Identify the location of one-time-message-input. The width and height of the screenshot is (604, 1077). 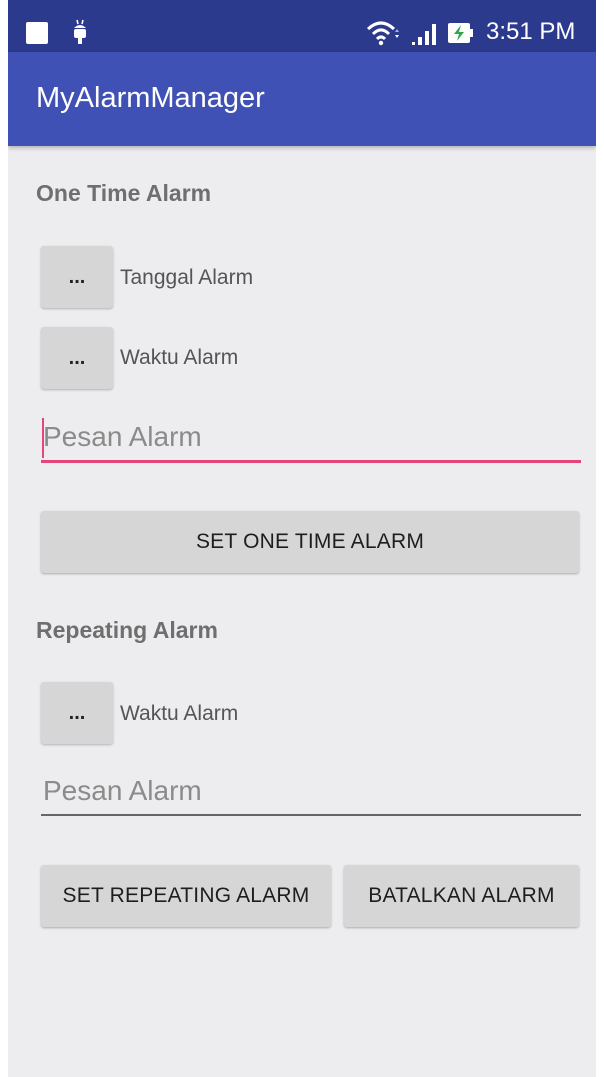
(311, 438).